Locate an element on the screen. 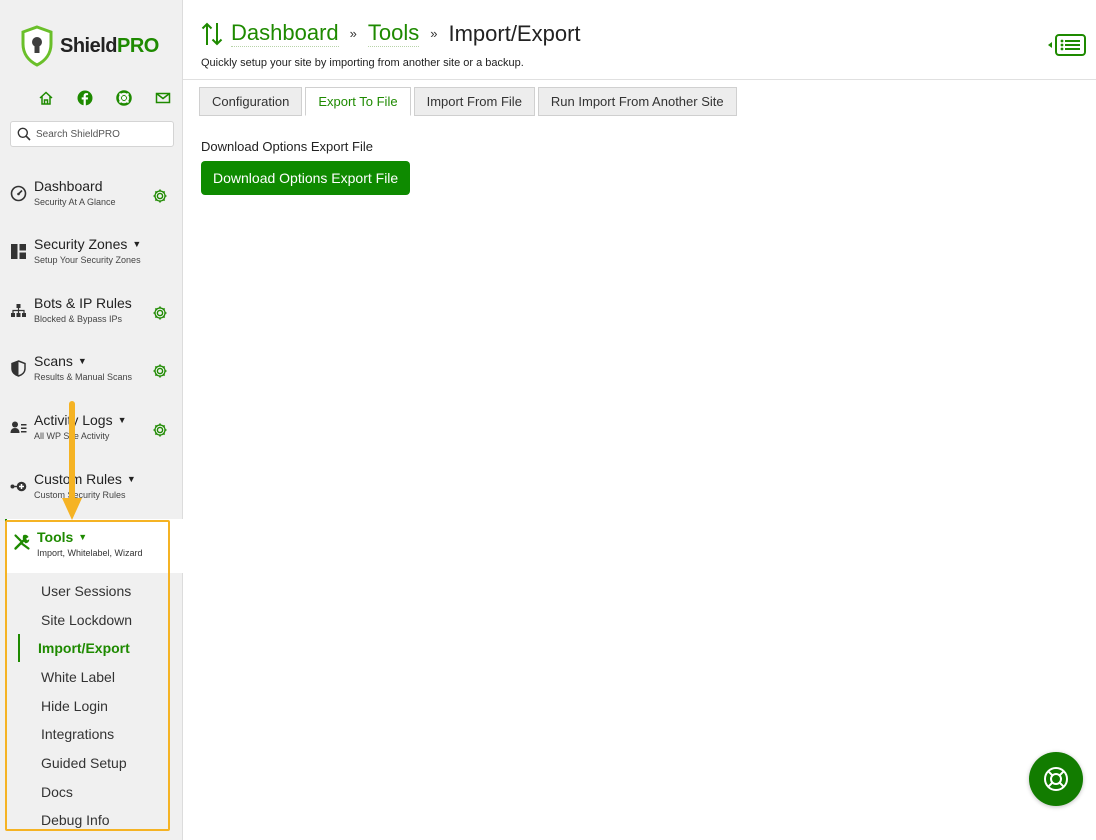  quick-links is located at coordinates (104, 98).